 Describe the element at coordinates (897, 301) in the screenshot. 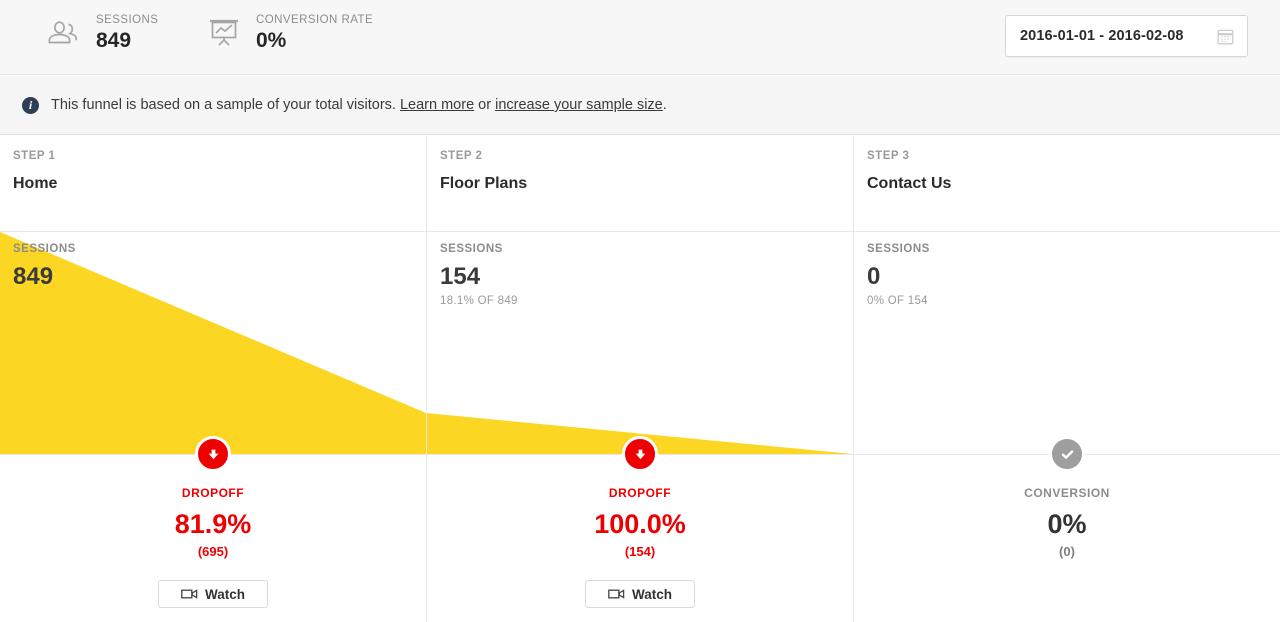

I see `step-3-sessions-sub: 0% OF 154` at that location.